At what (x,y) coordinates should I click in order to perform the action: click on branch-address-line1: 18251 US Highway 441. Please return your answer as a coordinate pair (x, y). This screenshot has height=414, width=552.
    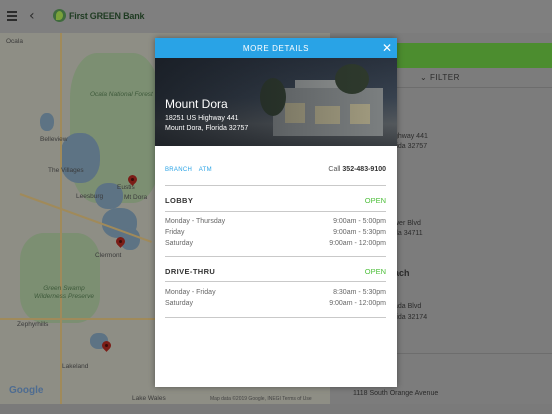
    Looking at the image, I should click on (202, 118).